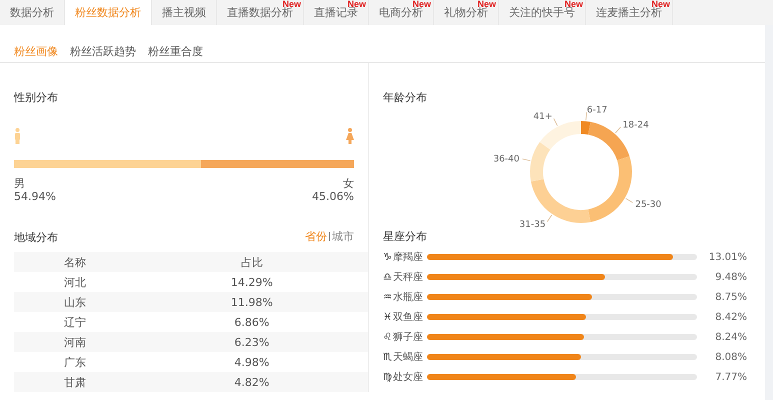  Describe the element at coordinates (542, 117) in the screenshot. I see `age-label: 41+` at that location.